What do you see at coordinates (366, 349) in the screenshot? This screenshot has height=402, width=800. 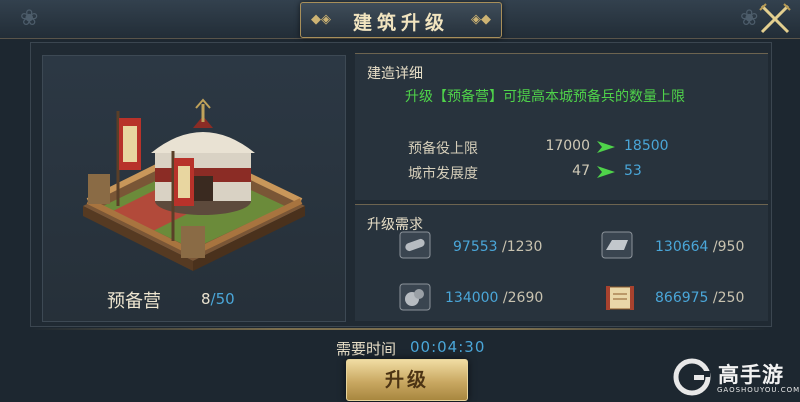 I see `time-label: 需要时间` at bounding box center [366, 349].